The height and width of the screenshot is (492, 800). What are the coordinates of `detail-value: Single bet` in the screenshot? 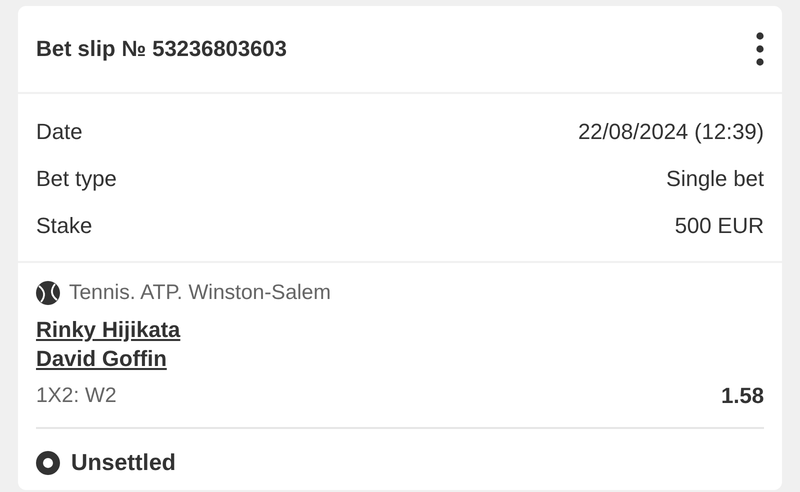 It's located at (715, 179).